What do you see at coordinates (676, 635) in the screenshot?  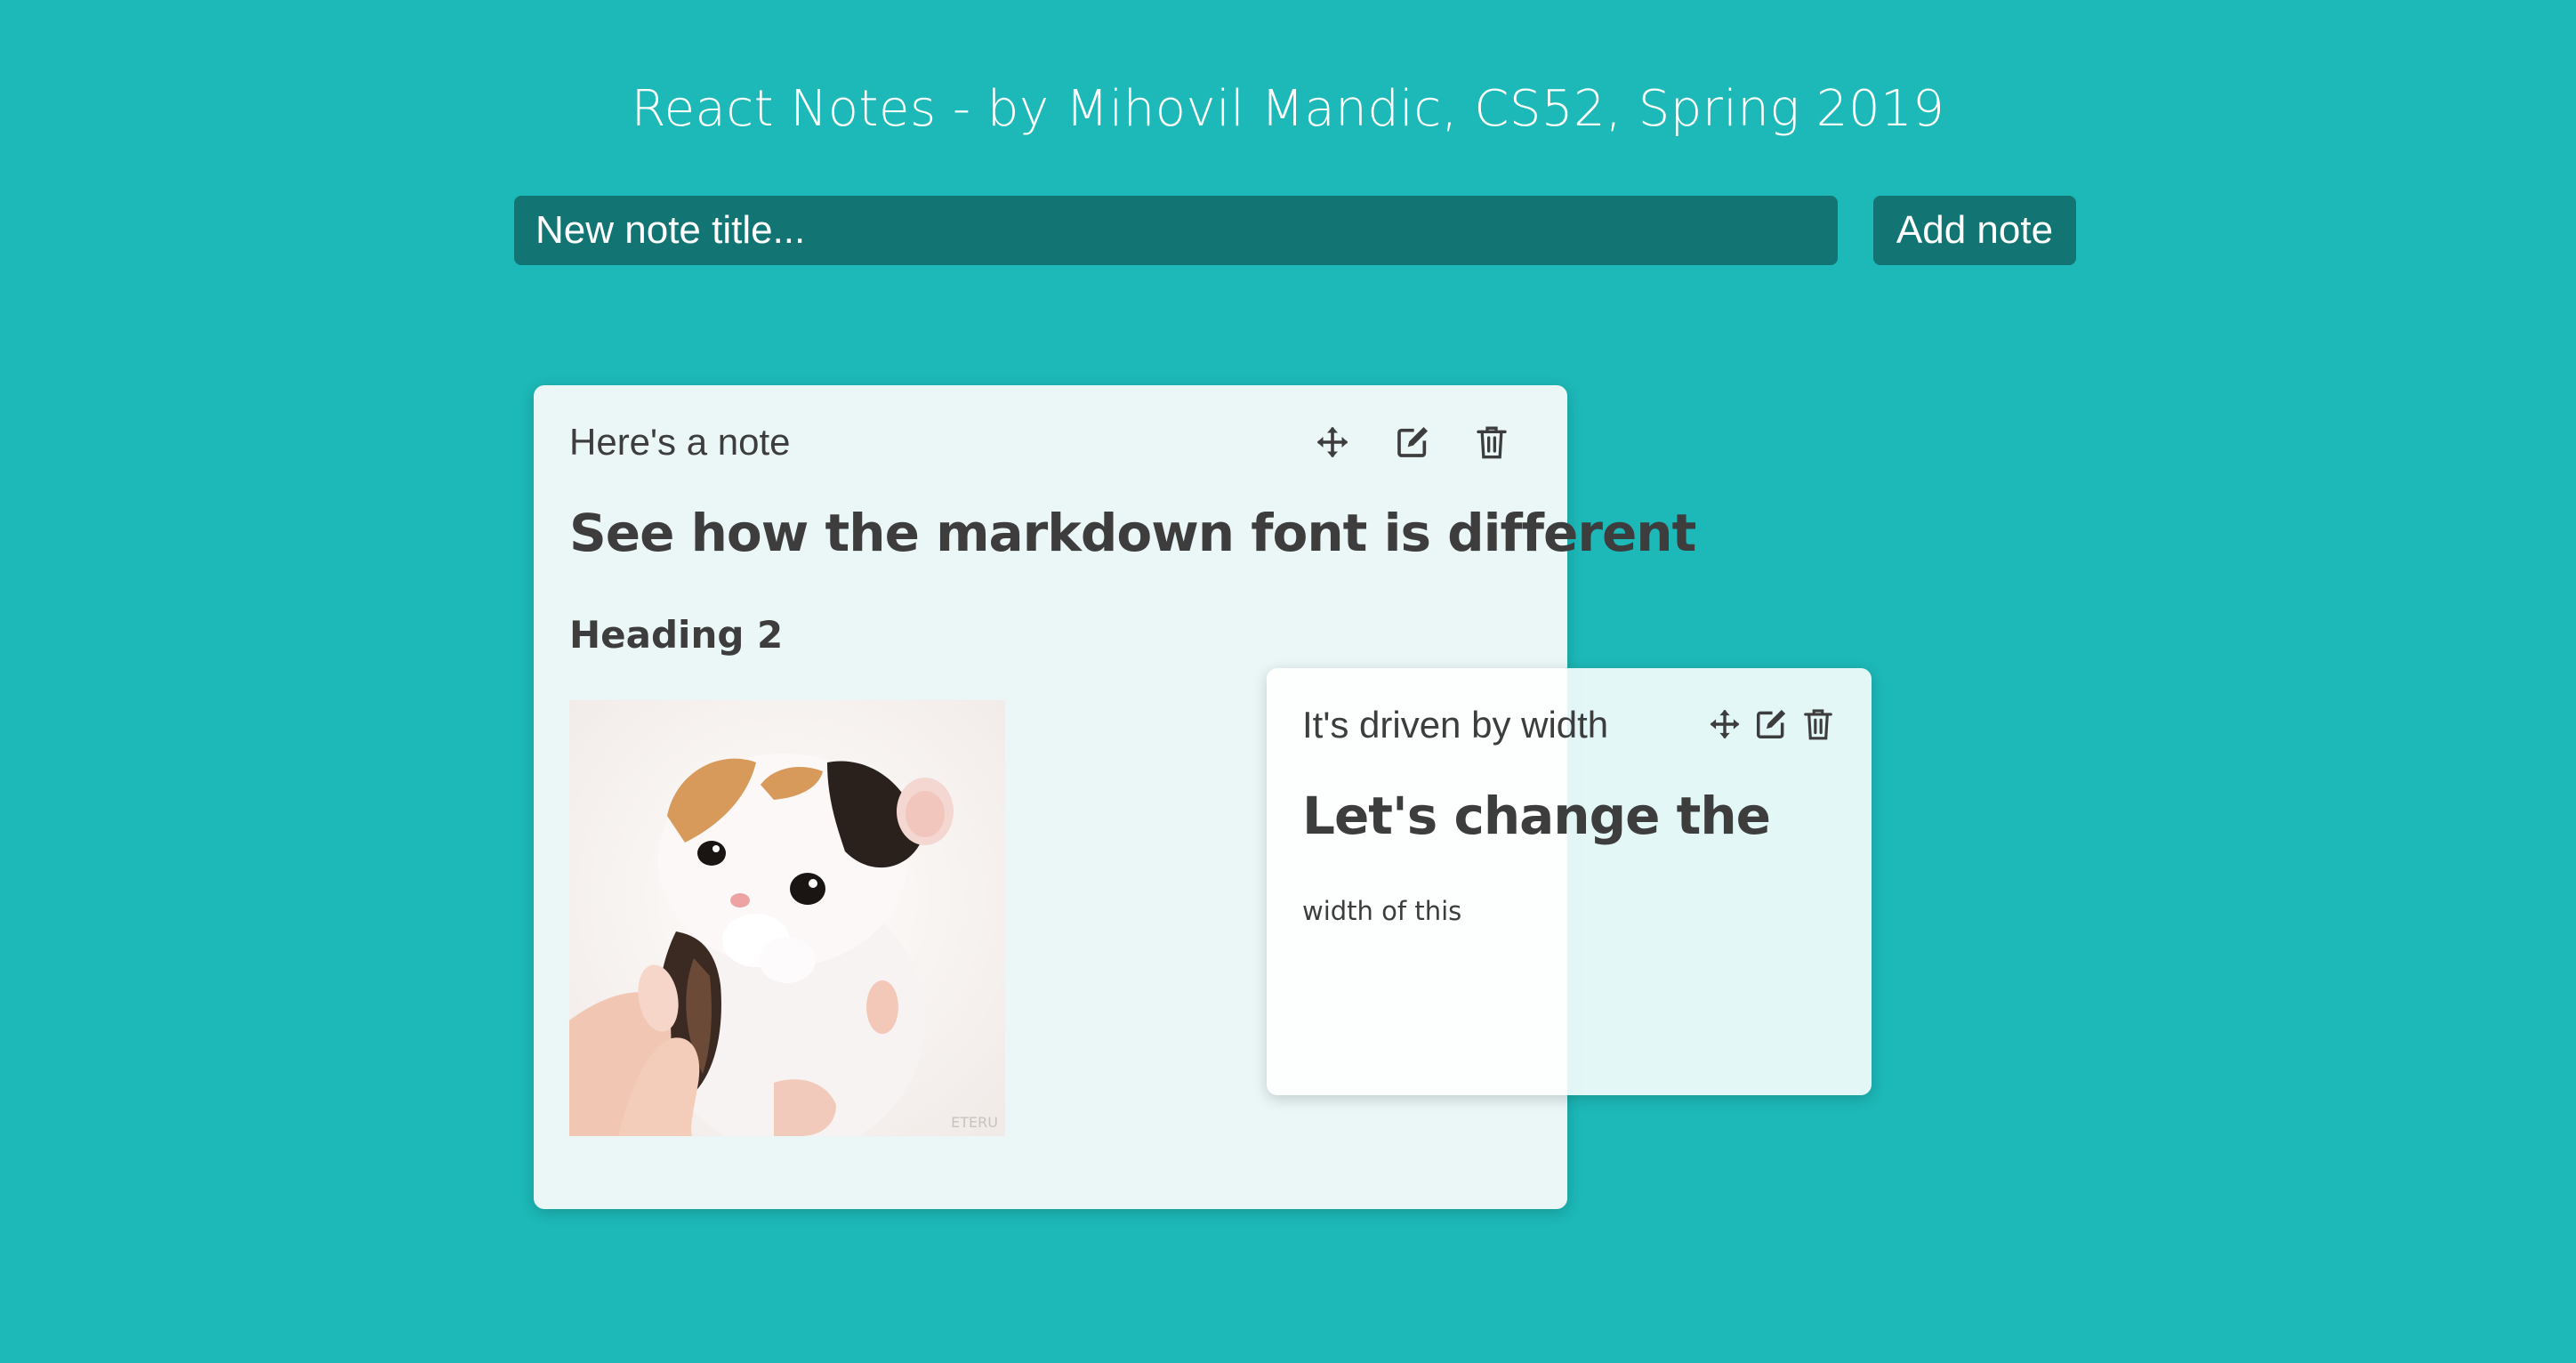 I see `markdown-heading-2: Heading 2` at bounding box center [676, 635].